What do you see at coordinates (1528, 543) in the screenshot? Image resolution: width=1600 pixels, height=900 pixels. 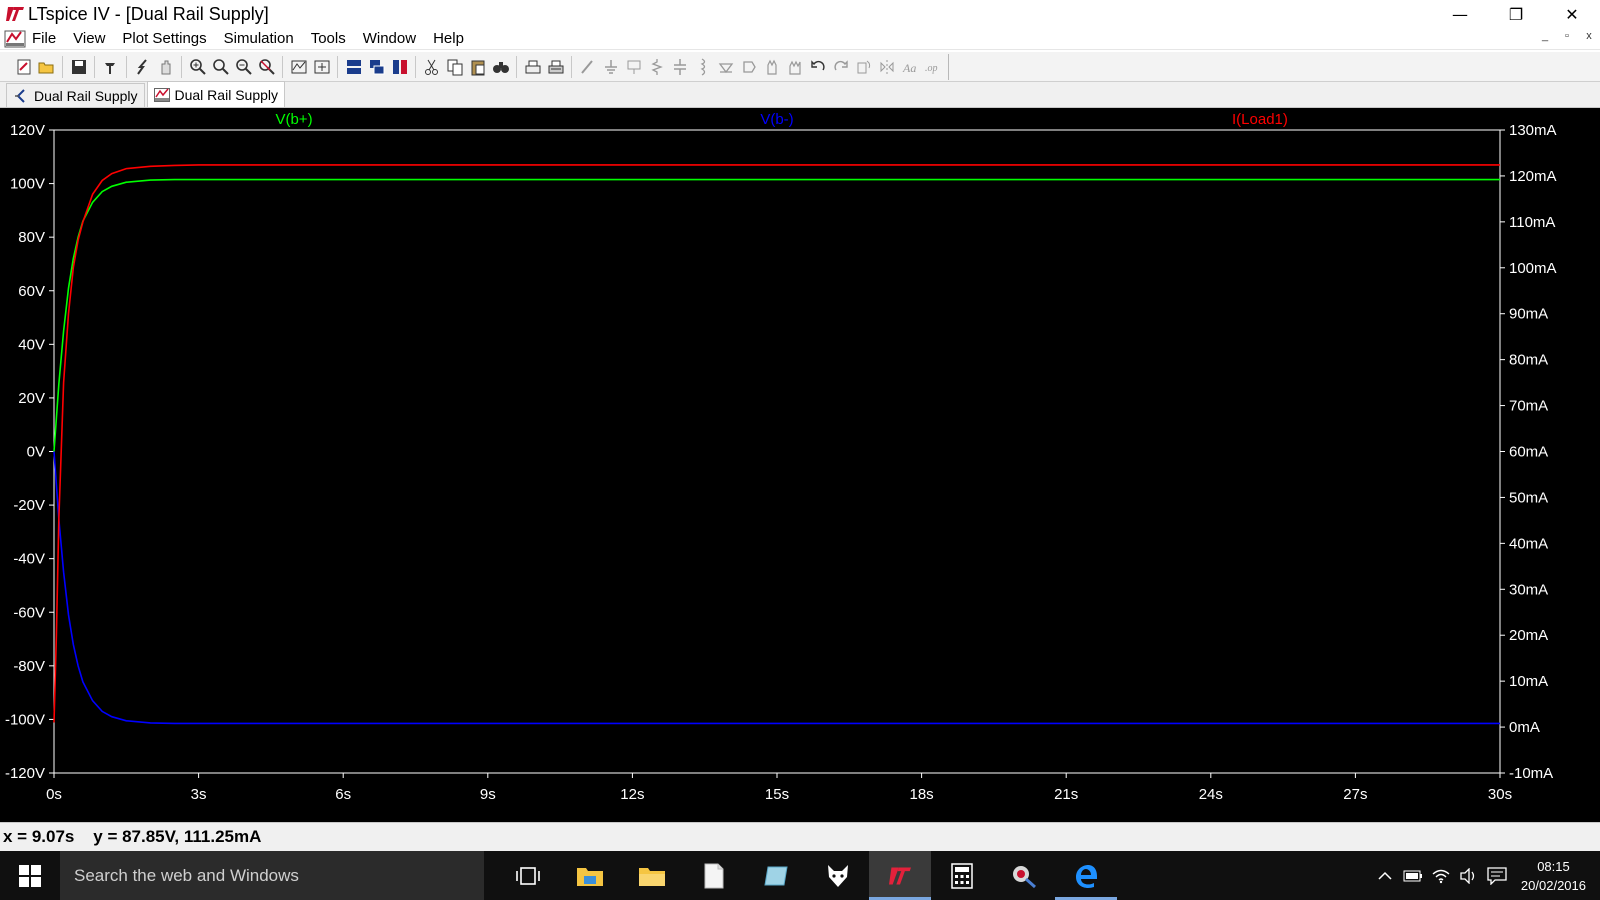 I see `y-right-tick-label: 40mA` at bounding box center [1528, 543].